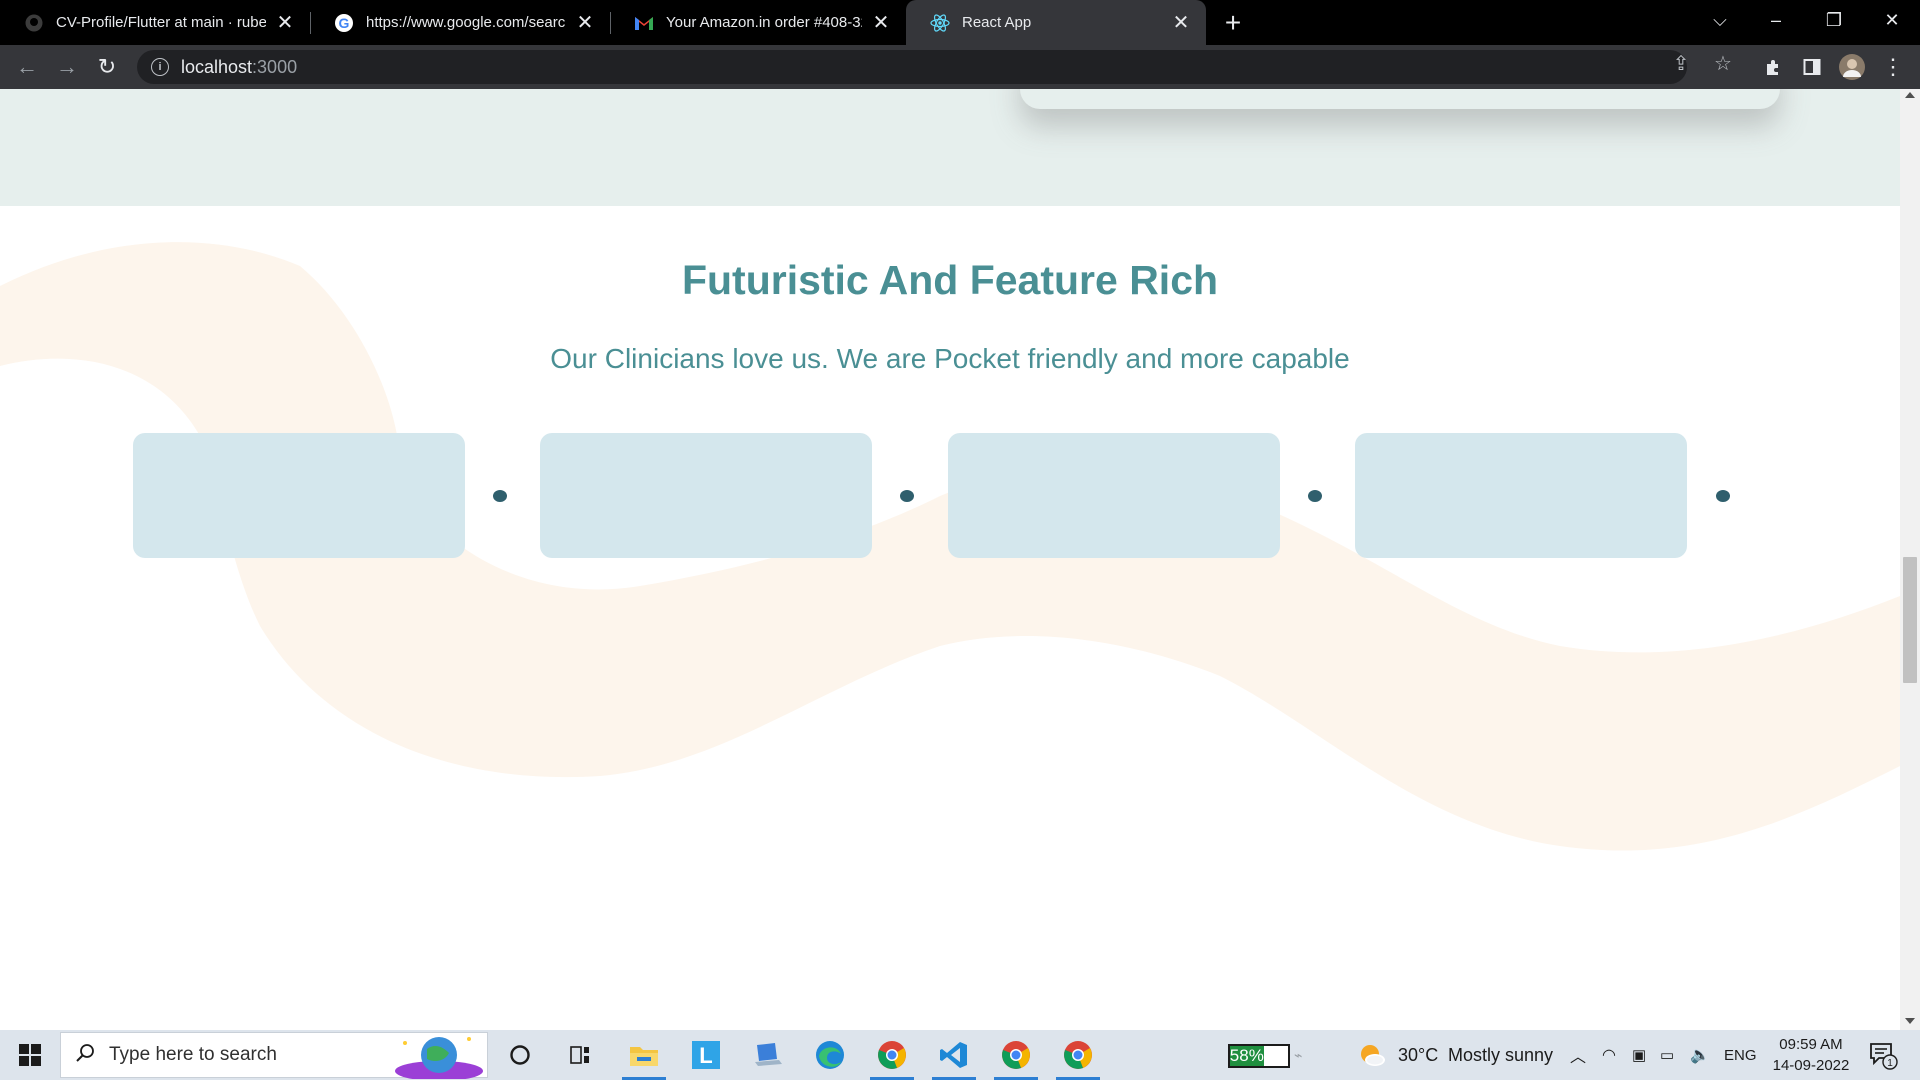  What do you see at coordinates (30, 1055) in the screenshot?
I see `windows-start-icon` at bounding box center [30, 1055].